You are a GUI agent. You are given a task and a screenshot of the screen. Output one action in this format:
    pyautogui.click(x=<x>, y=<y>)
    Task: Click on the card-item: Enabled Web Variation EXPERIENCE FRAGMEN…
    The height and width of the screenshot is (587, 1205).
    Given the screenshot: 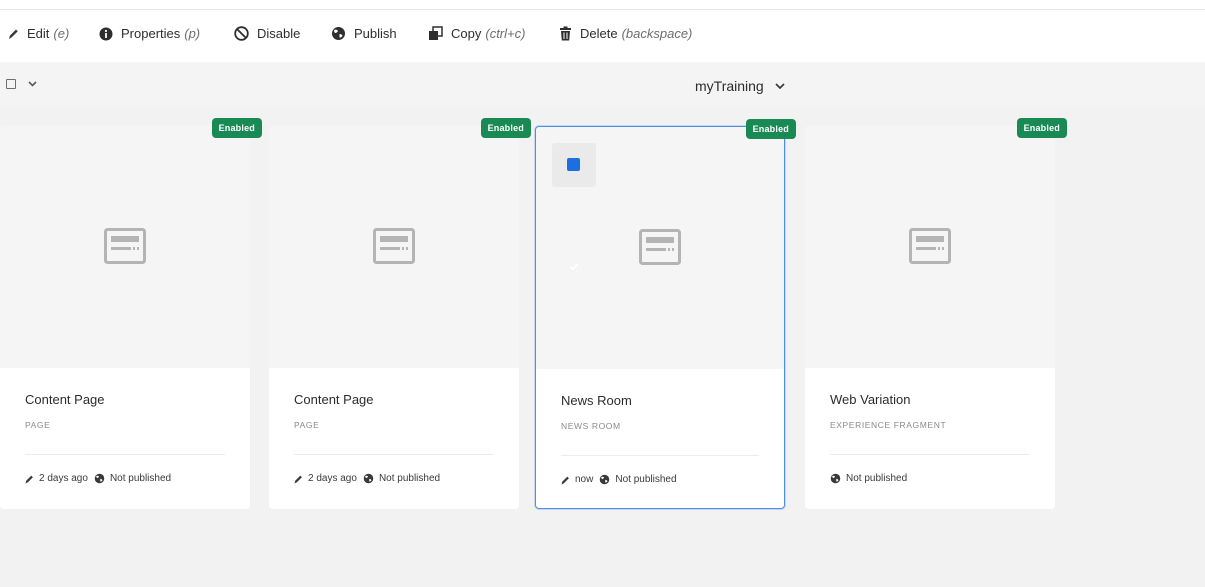 What is the action you would take?
    pyautogui.click(x=936, y=313)
    